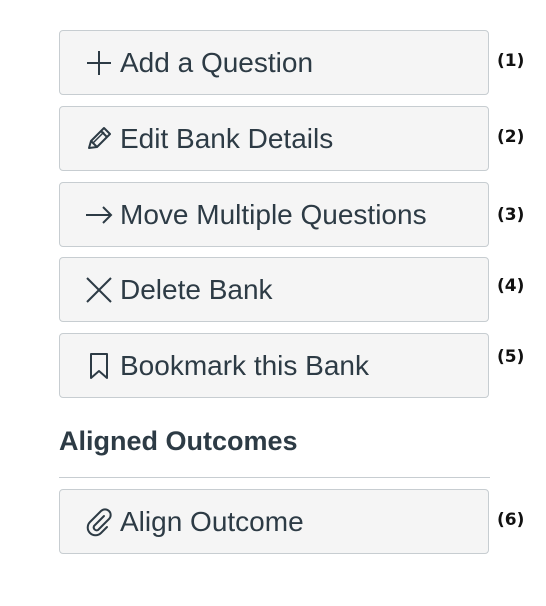 Image resolution: width=546 pixels, height=606 pixels. I want to click on move-multiple-questions-label: Move Multiple Questions, so click(273, 214).